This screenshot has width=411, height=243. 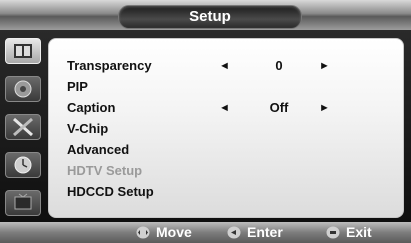 What do you see at coordinates (105, 170) in the screenshot?
I see `menu-item-label: HDTV Setup` at bounding box center [105, 170].